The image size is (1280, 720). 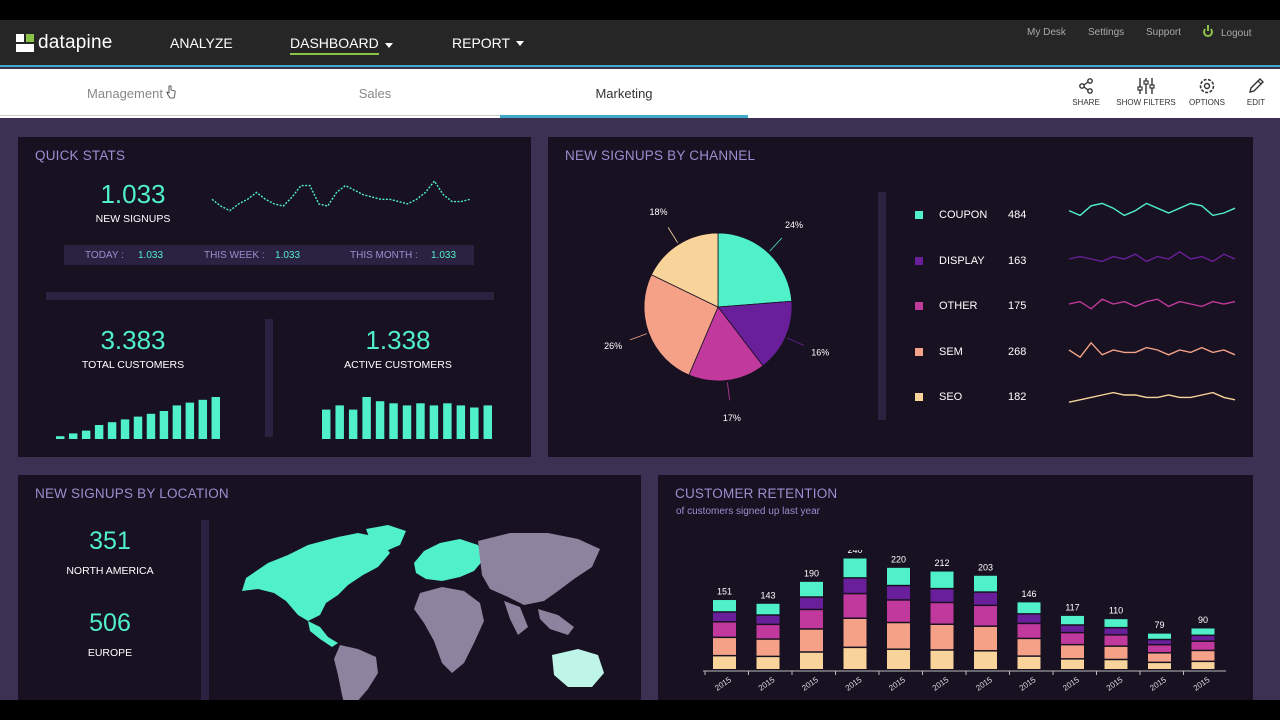 I want to click on my-desk-link: My Desk, so click(x=1046, y=32).